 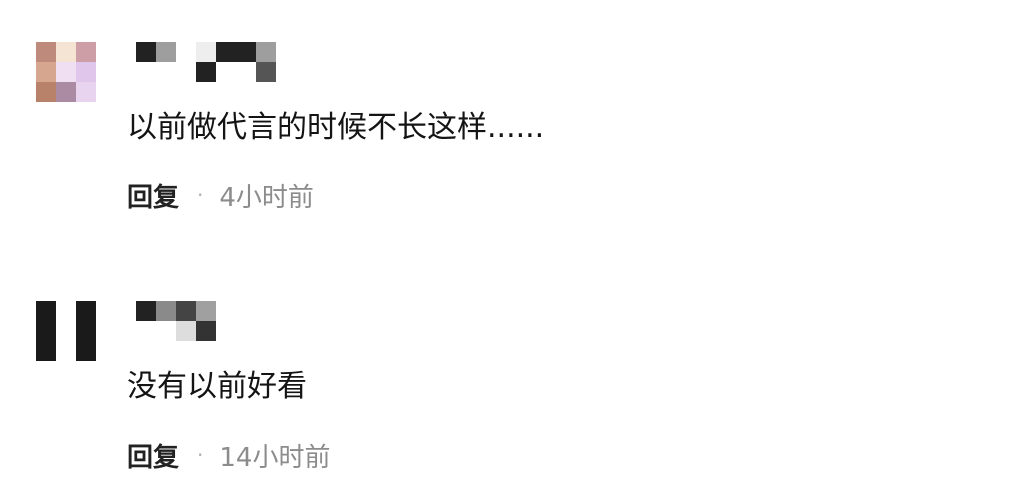 What do you see at coordinates (217, 386) in the screenshot?
I see `comment-text: 没有以前好看` at bounding box center [217, 386].